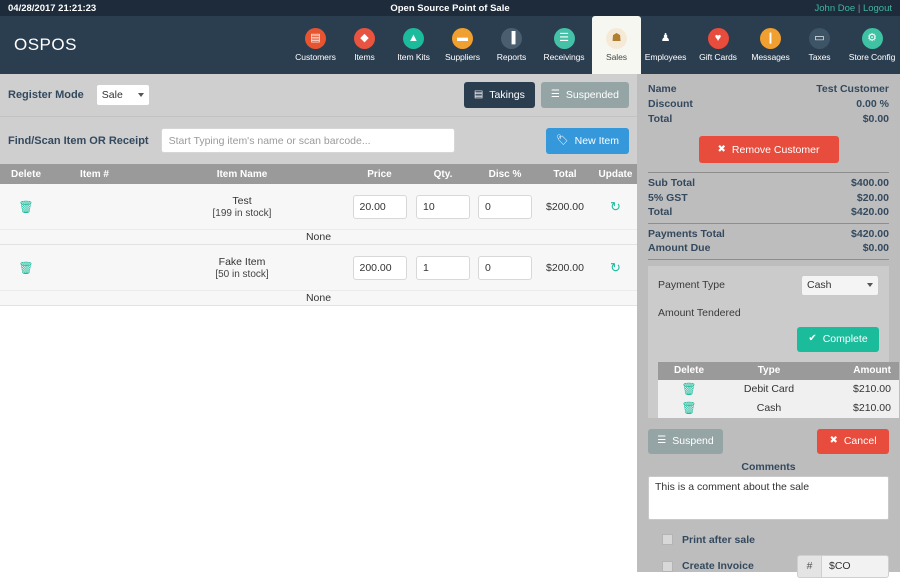  Describe the element at coordinates (616, 45) in the screenshot. I see `nav-item-sales: ☗ Sales` at that location.